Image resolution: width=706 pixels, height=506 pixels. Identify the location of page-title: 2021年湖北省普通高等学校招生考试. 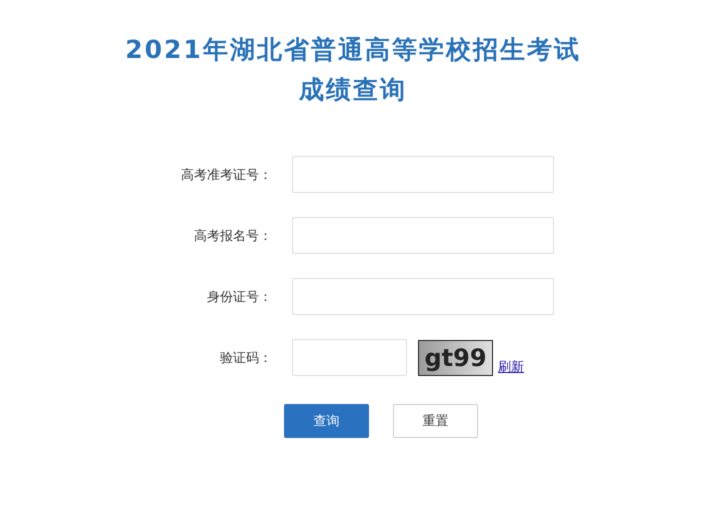
(353, 50).